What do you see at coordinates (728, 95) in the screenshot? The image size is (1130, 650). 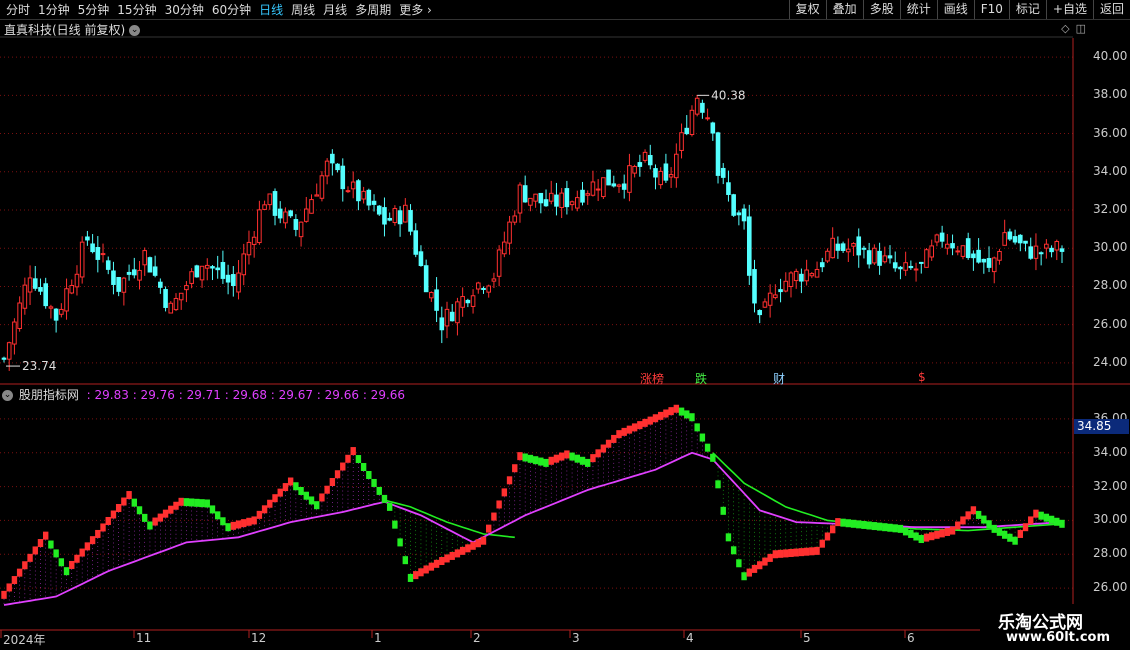 I see `max-price-label: 40.38` at bounding box center [728, 95].